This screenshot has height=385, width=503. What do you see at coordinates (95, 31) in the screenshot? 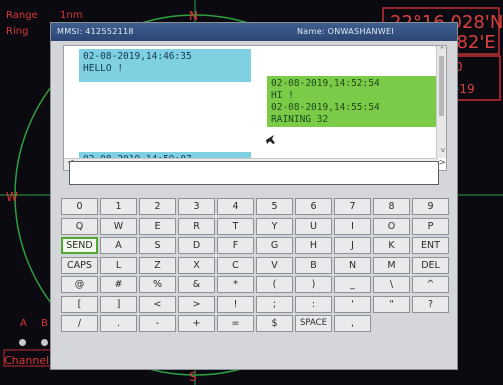
I see `mmsi-label: MMSI: 412552118` at bounding box center [95, 31].